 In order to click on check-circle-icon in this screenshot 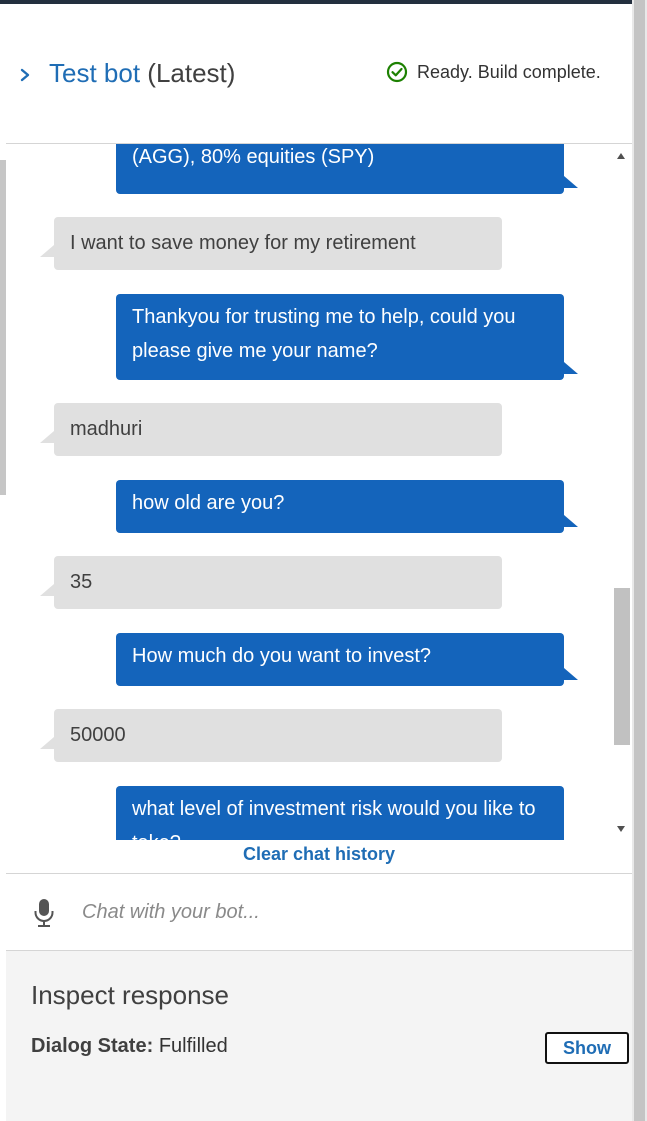, I will do `click(397, 72)`.